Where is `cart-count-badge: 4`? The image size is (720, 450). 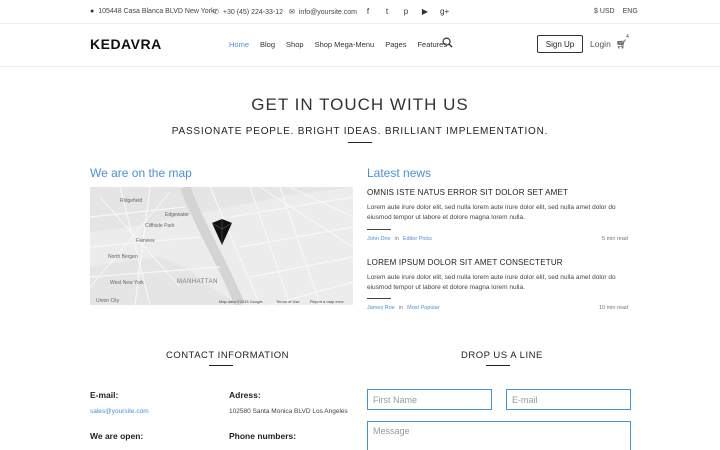
cart-count-badge: 4 is located at coordinates (627, 37).